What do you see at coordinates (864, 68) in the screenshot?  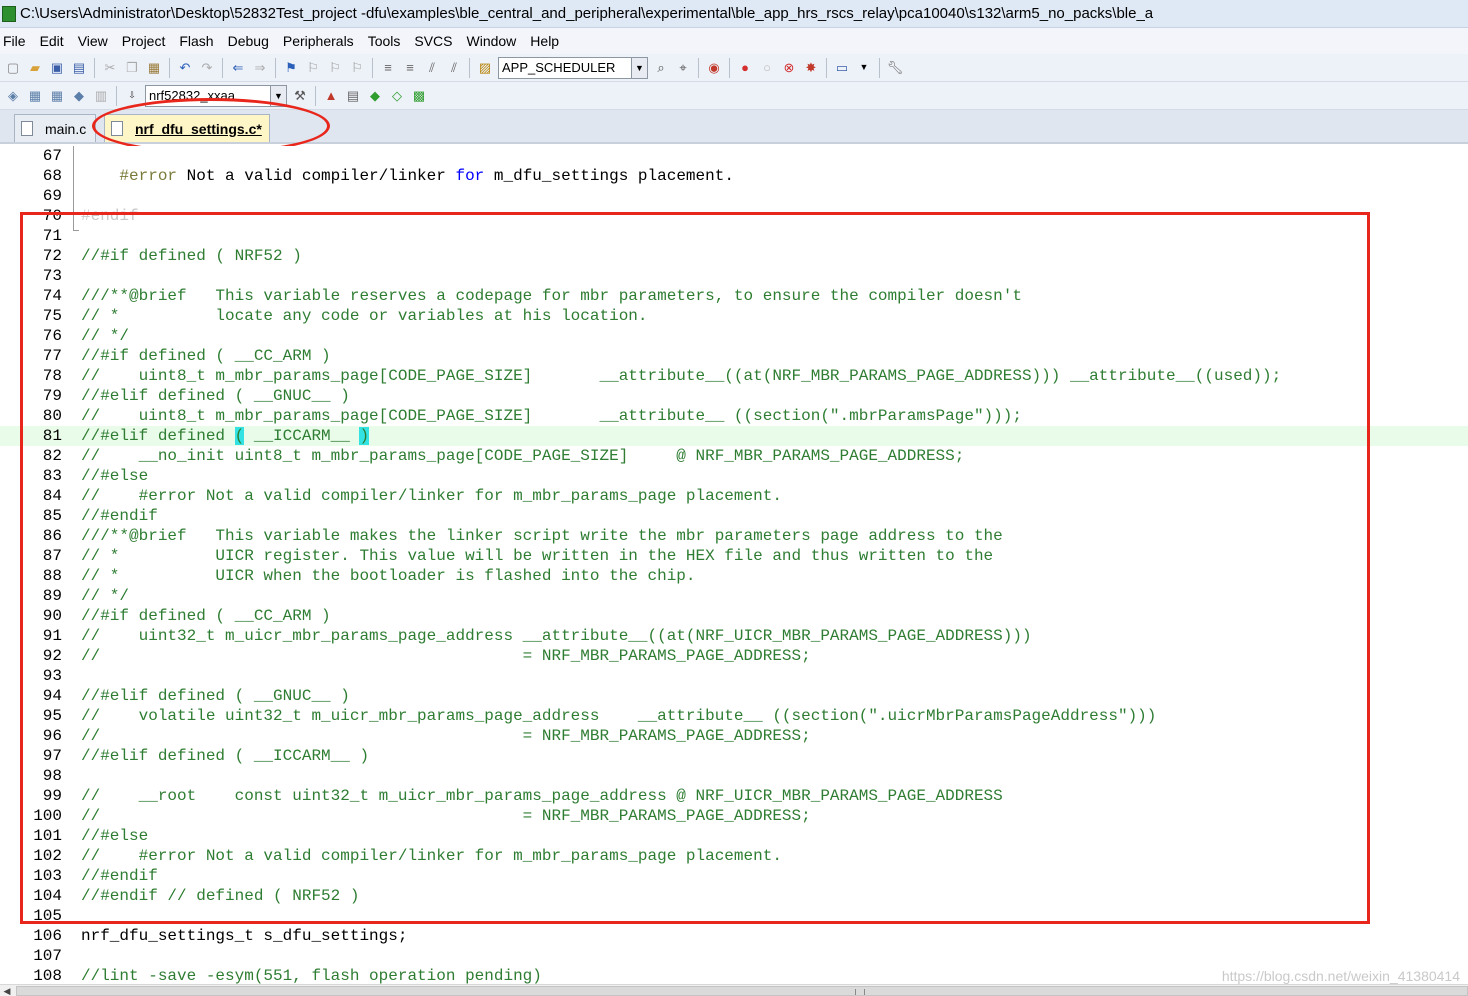 I see `window-layout-dropdown-icon: ▼` at bounding box center [864, 68].